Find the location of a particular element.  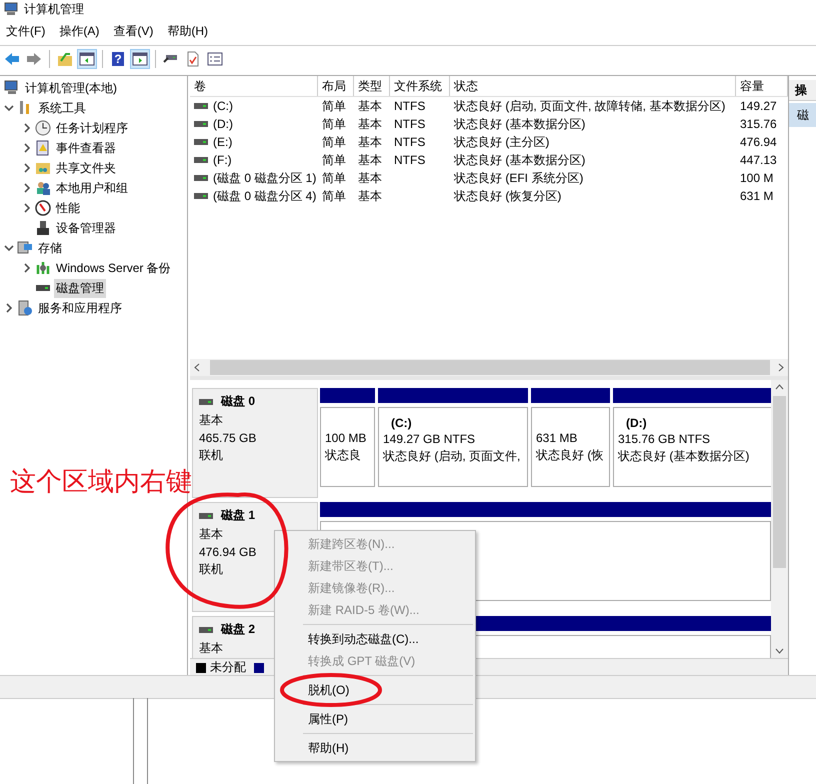

partition-status: 状态良好 (恢 is located at coordinates (570, 455).